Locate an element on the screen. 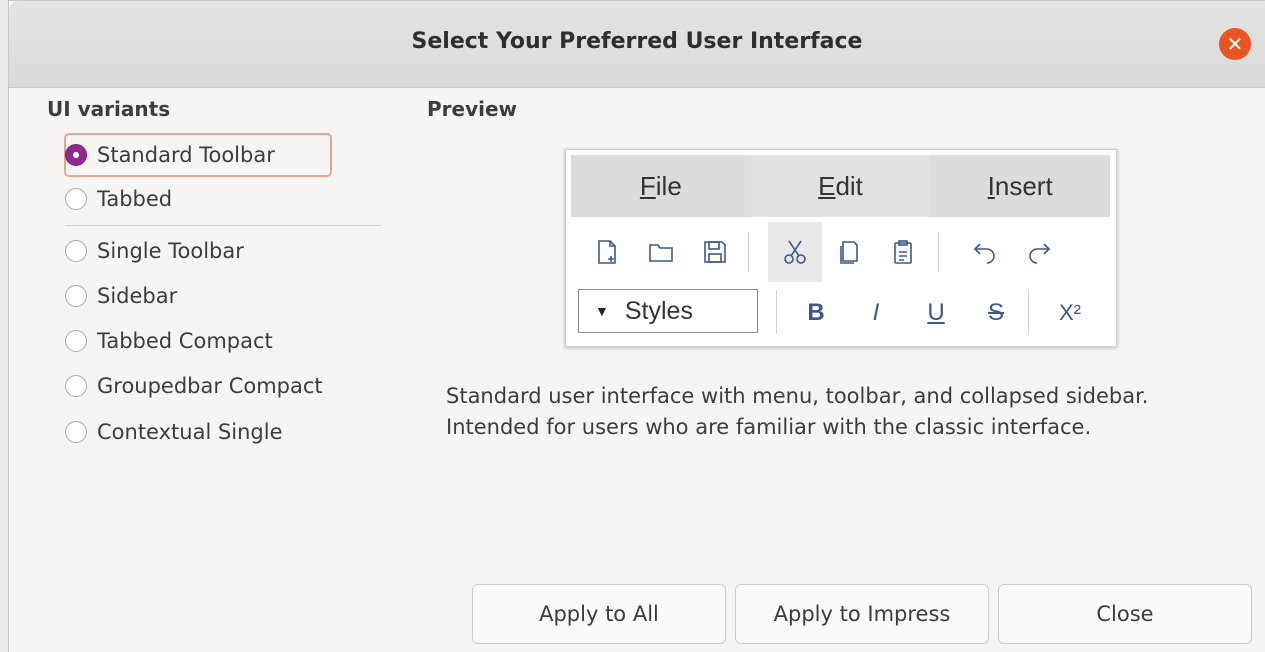  radio-standard-toolbar: Standard Toolbar is located at coordinates (170, 155).